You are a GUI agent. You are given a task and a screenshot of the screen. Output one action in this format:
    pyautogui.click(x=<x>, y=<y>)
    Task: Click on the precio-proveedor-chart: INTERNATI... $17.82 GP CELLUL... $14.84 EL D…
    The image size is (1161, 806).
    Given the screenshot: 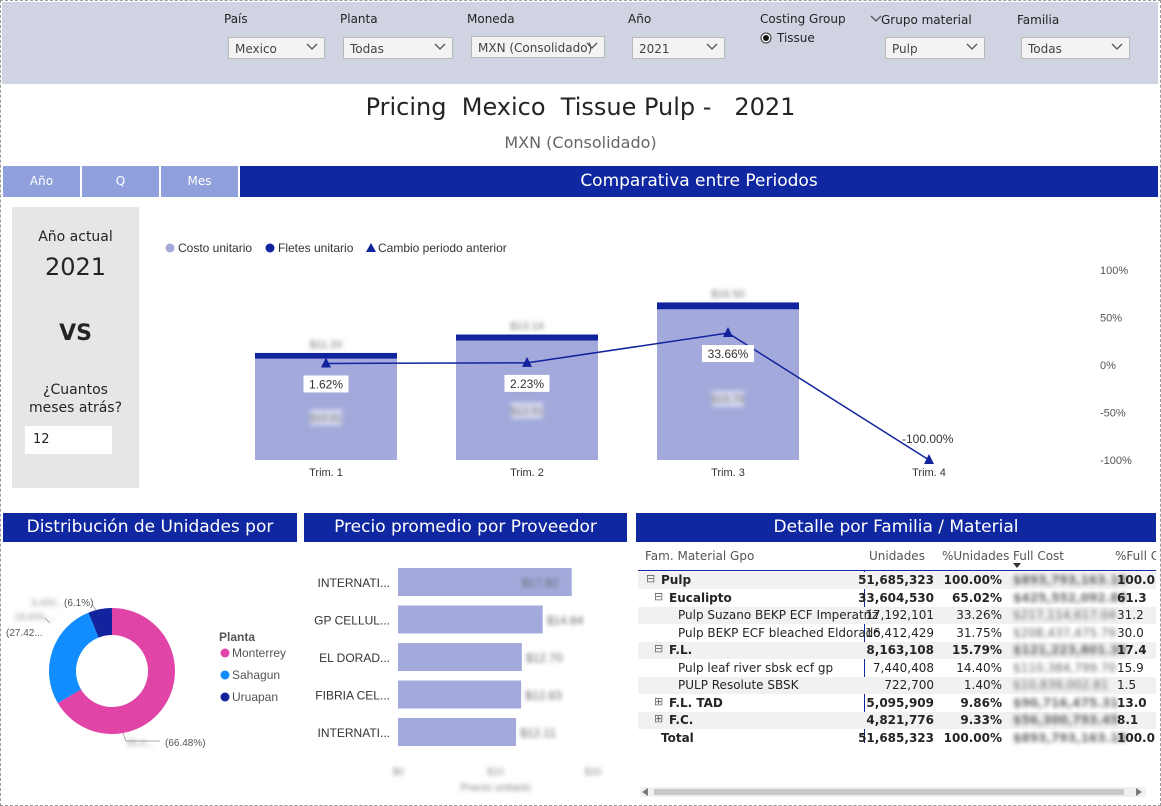 What is the action you would take?
    pyautogui.click(x=458, y=681)
    